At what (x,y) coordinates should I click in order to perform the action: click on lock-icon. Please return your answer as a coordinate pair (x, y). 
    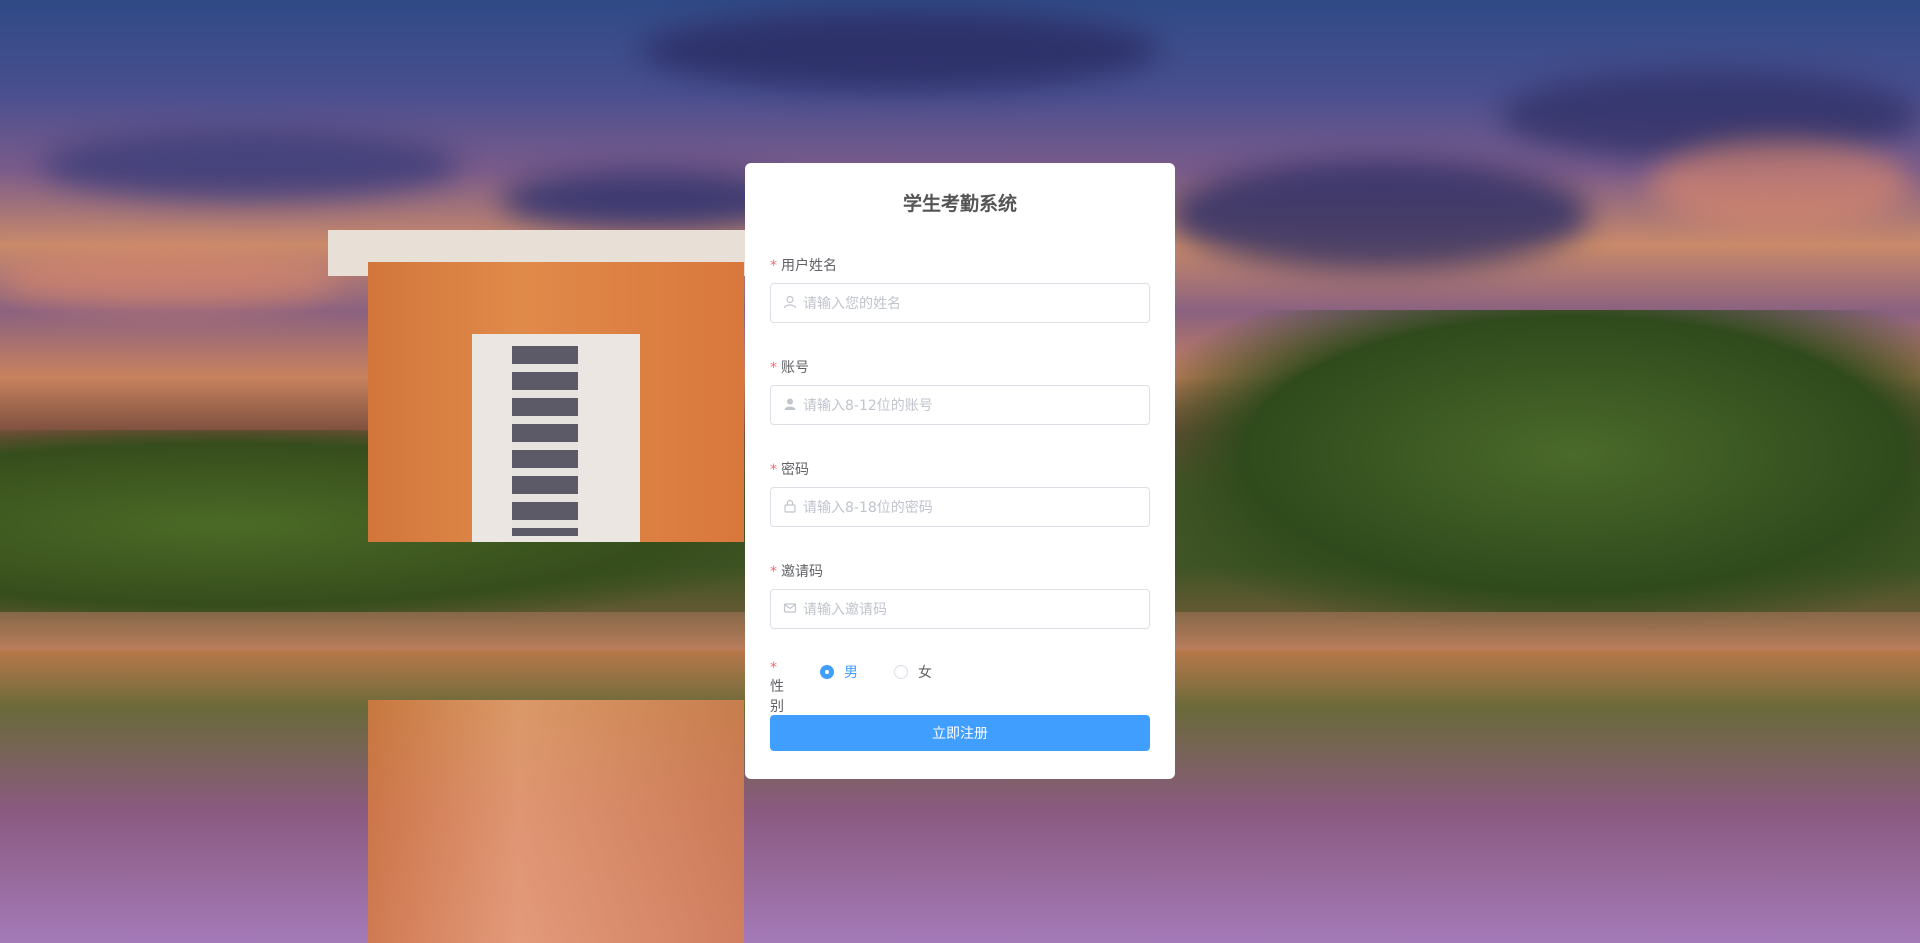
    Looking at the image, I should click on (790, 507).